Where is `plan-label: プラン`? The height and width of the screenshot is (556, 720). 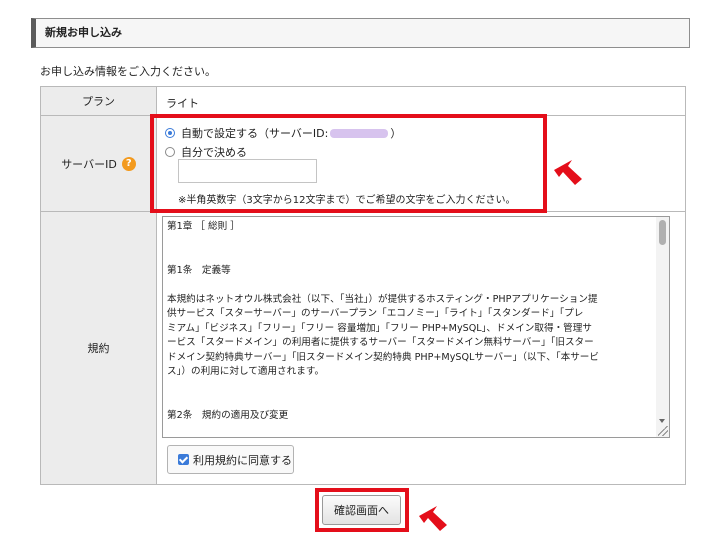 plan-label: プラン is located at coordinates (99, 101).